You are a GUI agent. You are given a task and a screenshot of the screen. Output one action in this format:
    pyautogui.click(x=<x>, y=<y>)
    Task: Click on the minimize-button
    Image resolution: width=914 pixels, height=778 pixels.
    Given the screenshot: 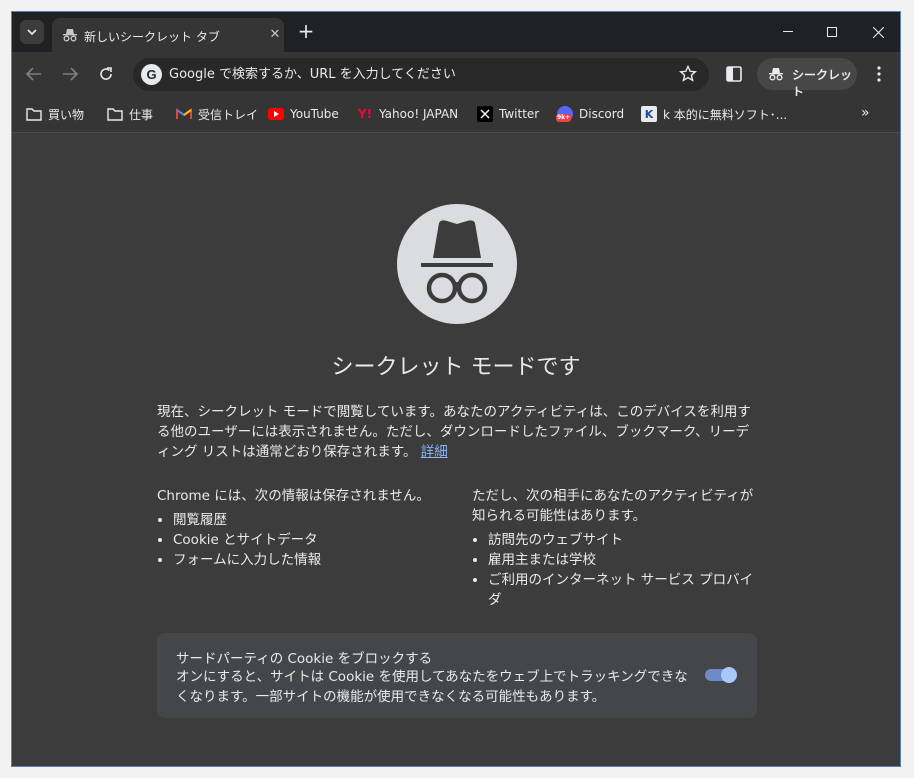 What is the action you would take?
    pyautogui.click(x=788, y=32)
    